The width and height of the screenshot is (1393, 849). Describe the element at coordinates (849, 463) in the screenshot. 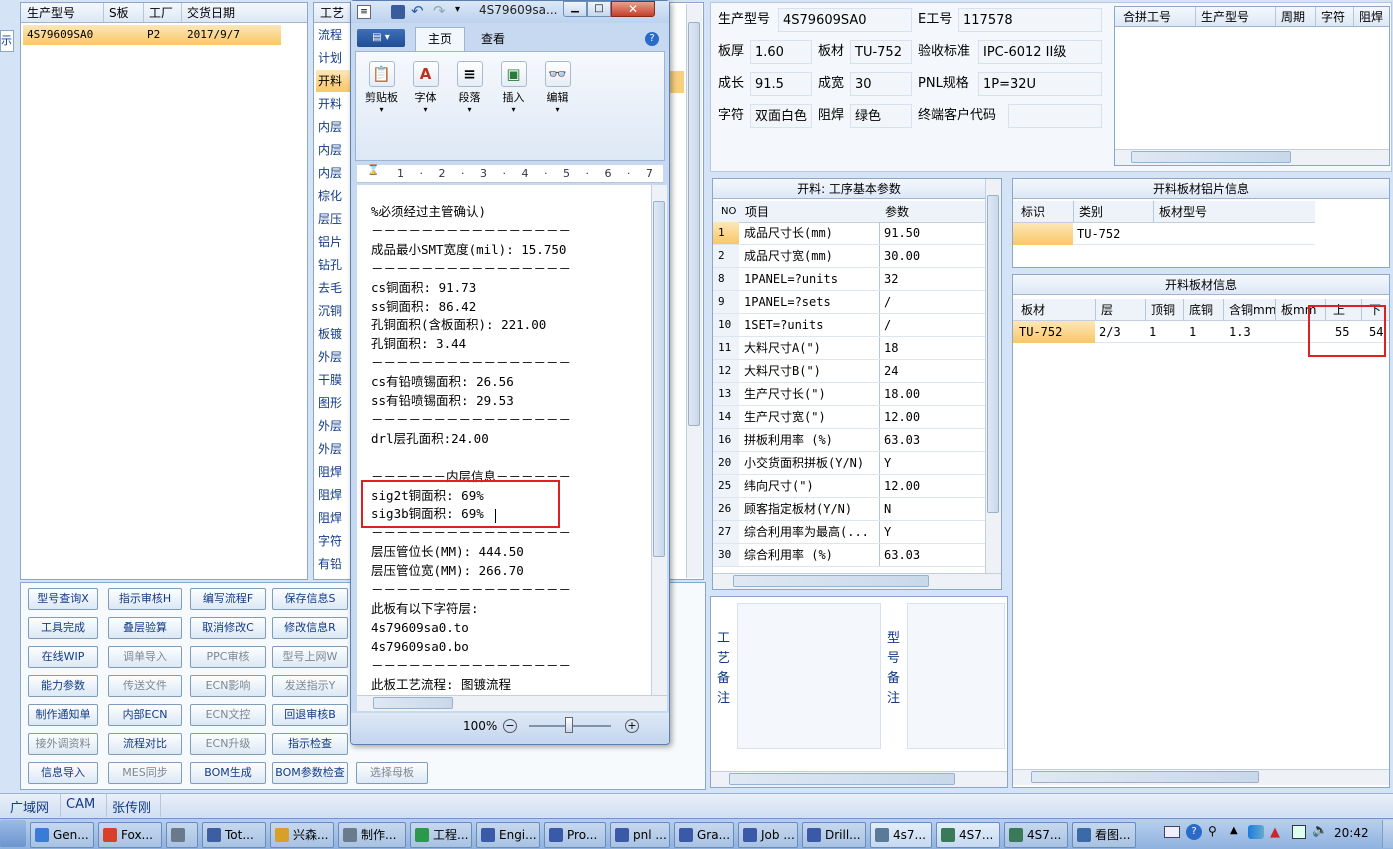

I see `table-row: 20 小交货面积拼板(Y/N) Y` at that location.